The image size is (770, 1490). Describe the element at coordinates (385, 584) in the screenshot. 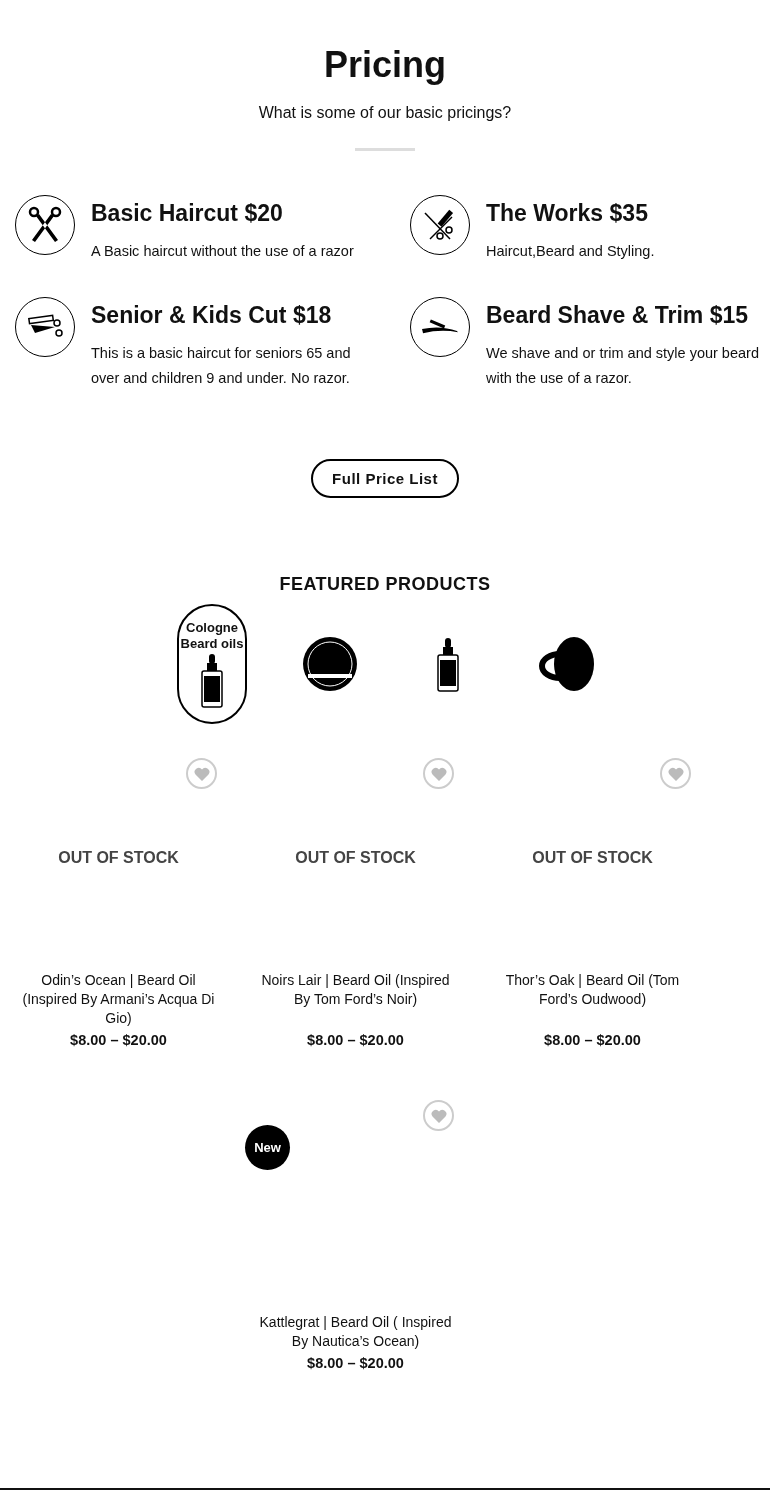

I see `section-heading: FEATURED PRODUCTS` at that location.